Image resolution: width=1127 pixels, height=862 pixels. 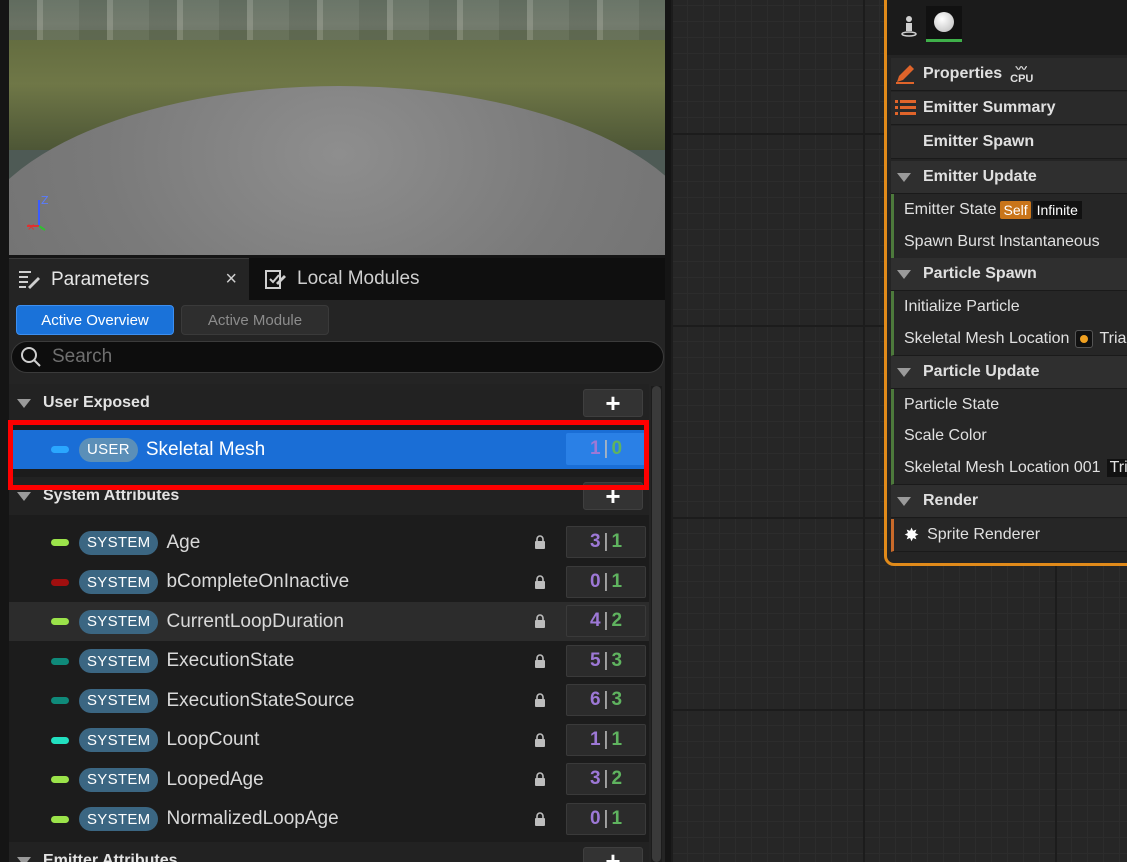 I want to click on parameter-row-system: SYSTEM ExecutionStateSource 6 | 3, so click(x=329, y=700).